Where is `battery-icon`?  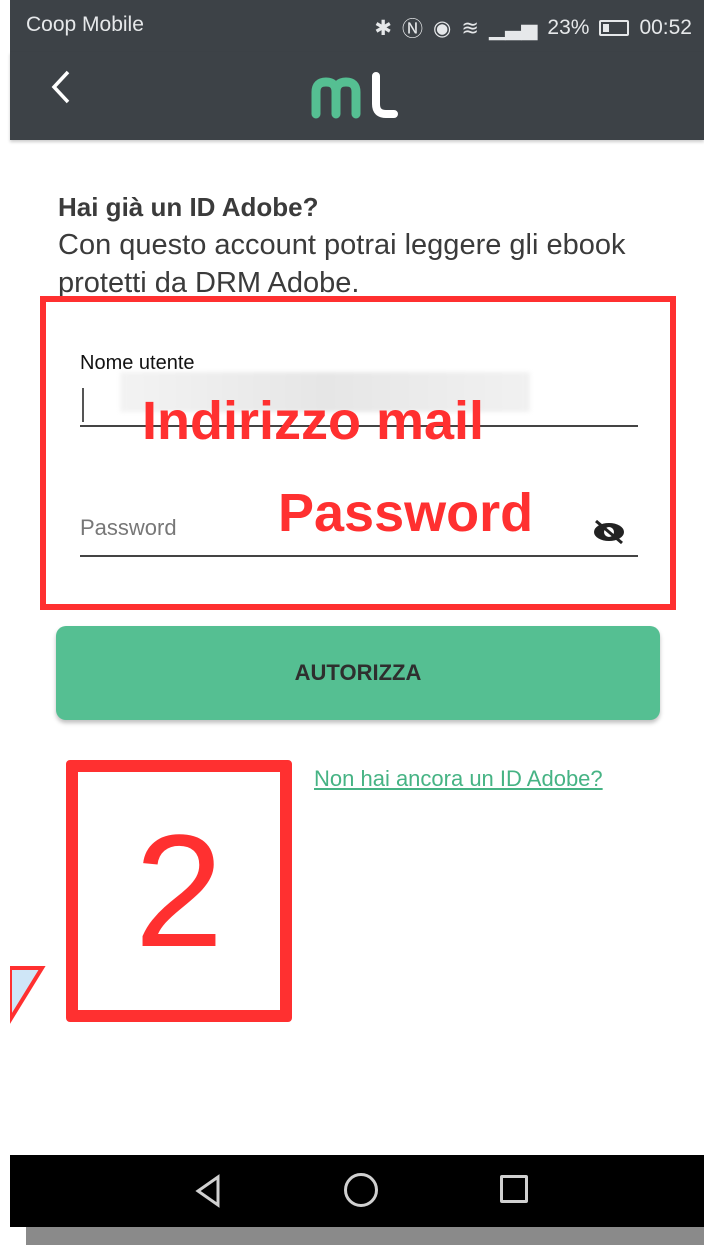 battery-icon is located at coordinates (614, 28).